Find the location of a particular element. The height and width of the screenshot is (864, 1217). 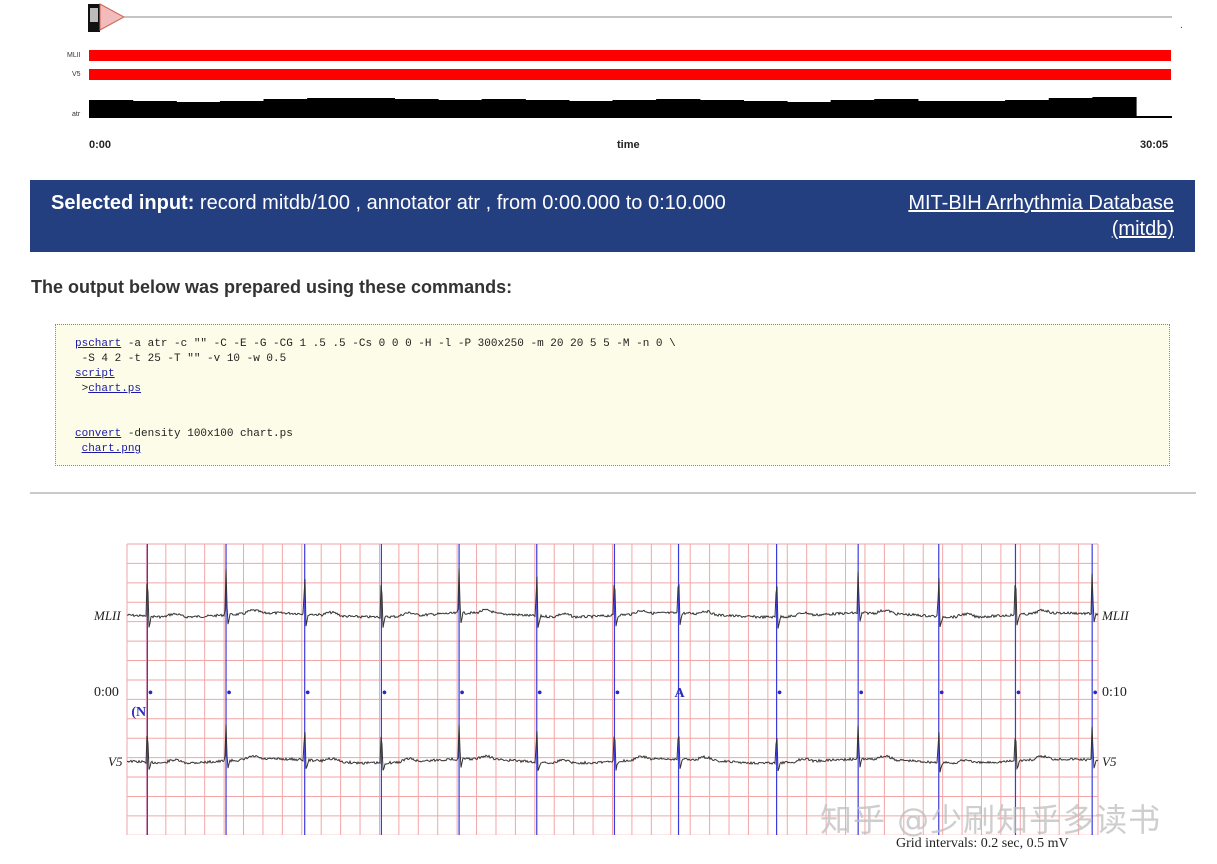

script-link: script is located at coordinates (95, 374).